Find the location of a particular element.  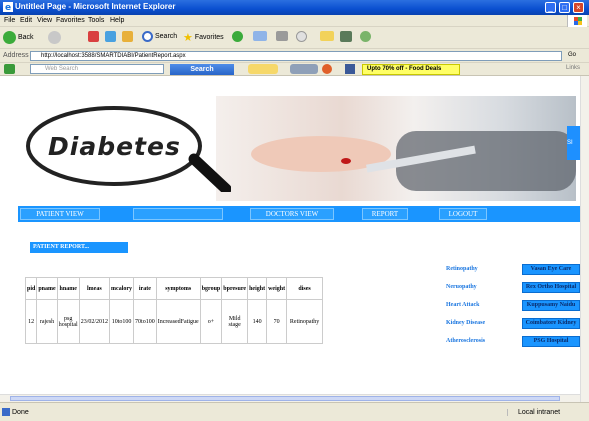

toolbar: Back Search ★ Favorites is located at coordinates (294, 38).